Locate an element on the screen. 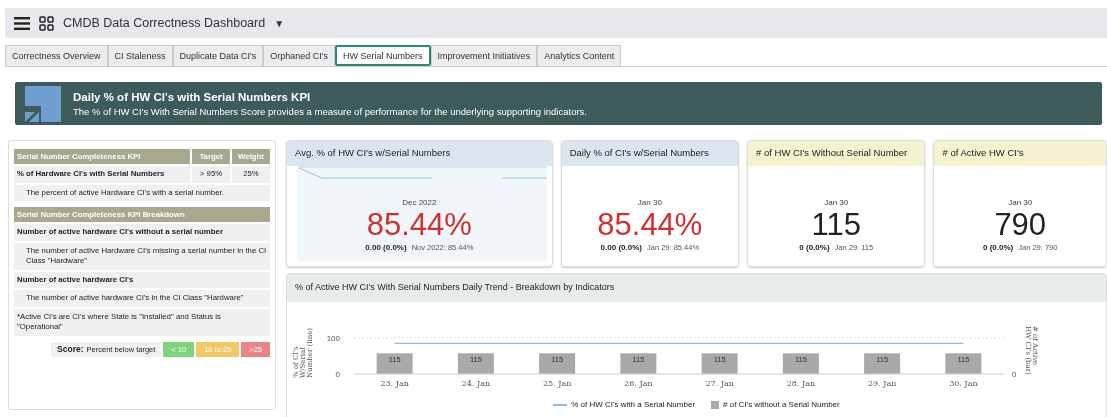 This screenshot has height=417, width=1107. period-label: Dec 2022 is located at coordinates (419, 202).